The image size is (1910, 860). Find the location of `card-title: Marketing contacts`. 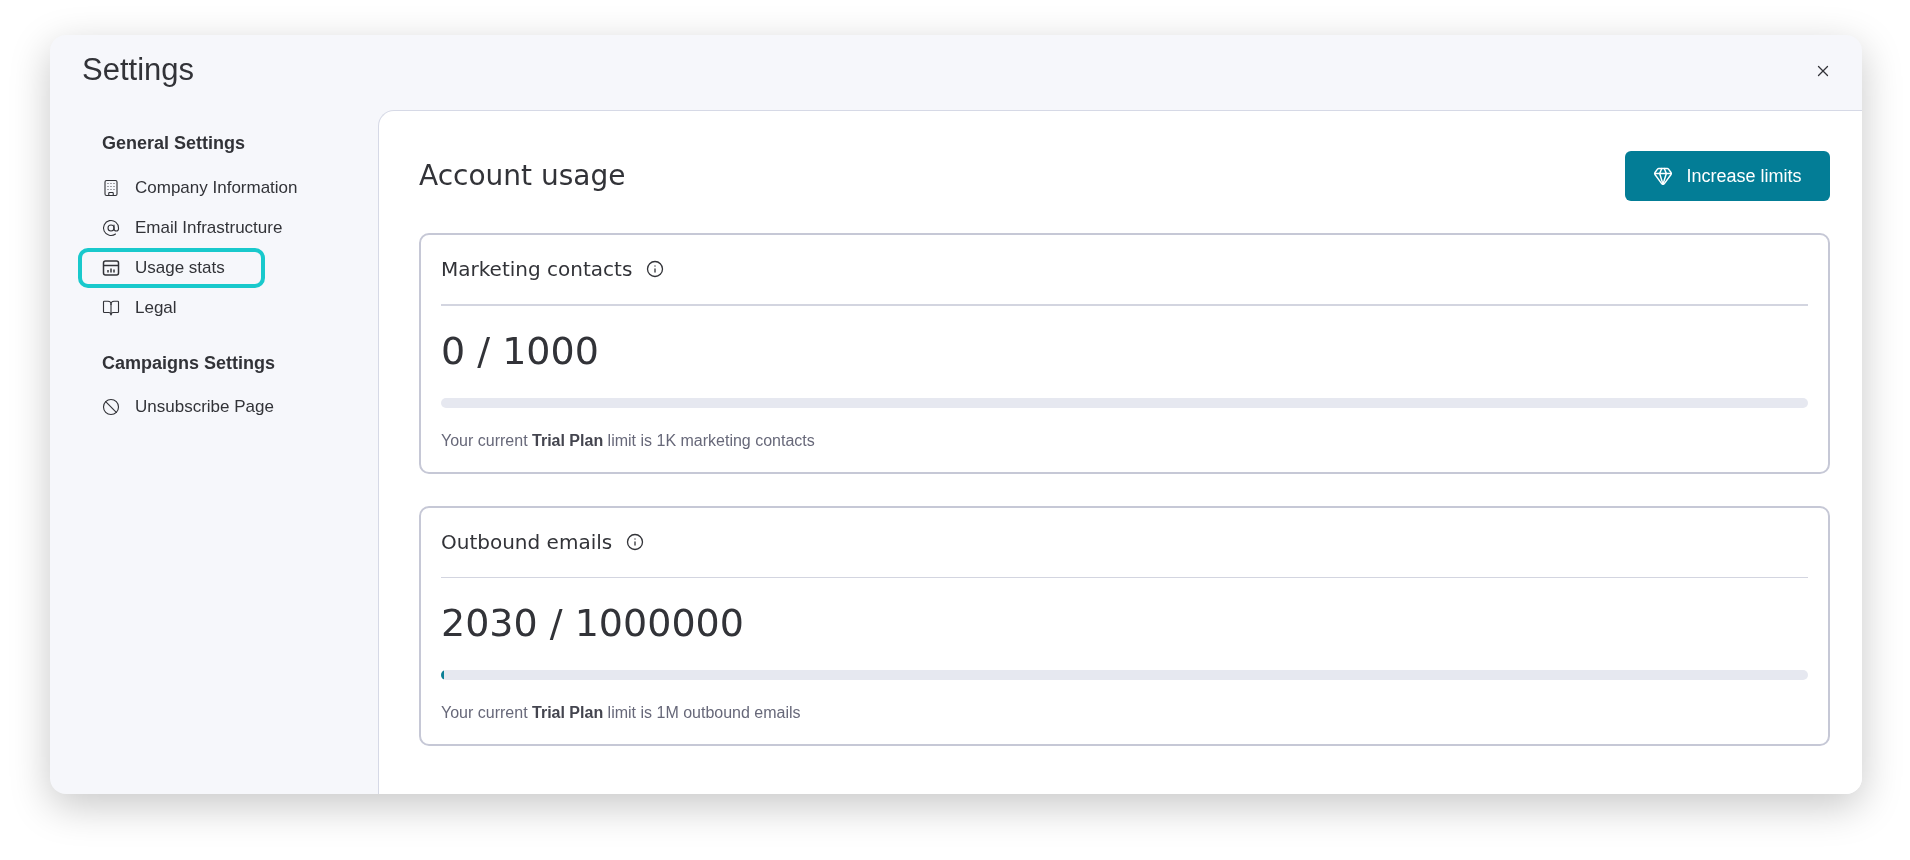

card-title: Marketing contacts is located at coordinates (537, 269).